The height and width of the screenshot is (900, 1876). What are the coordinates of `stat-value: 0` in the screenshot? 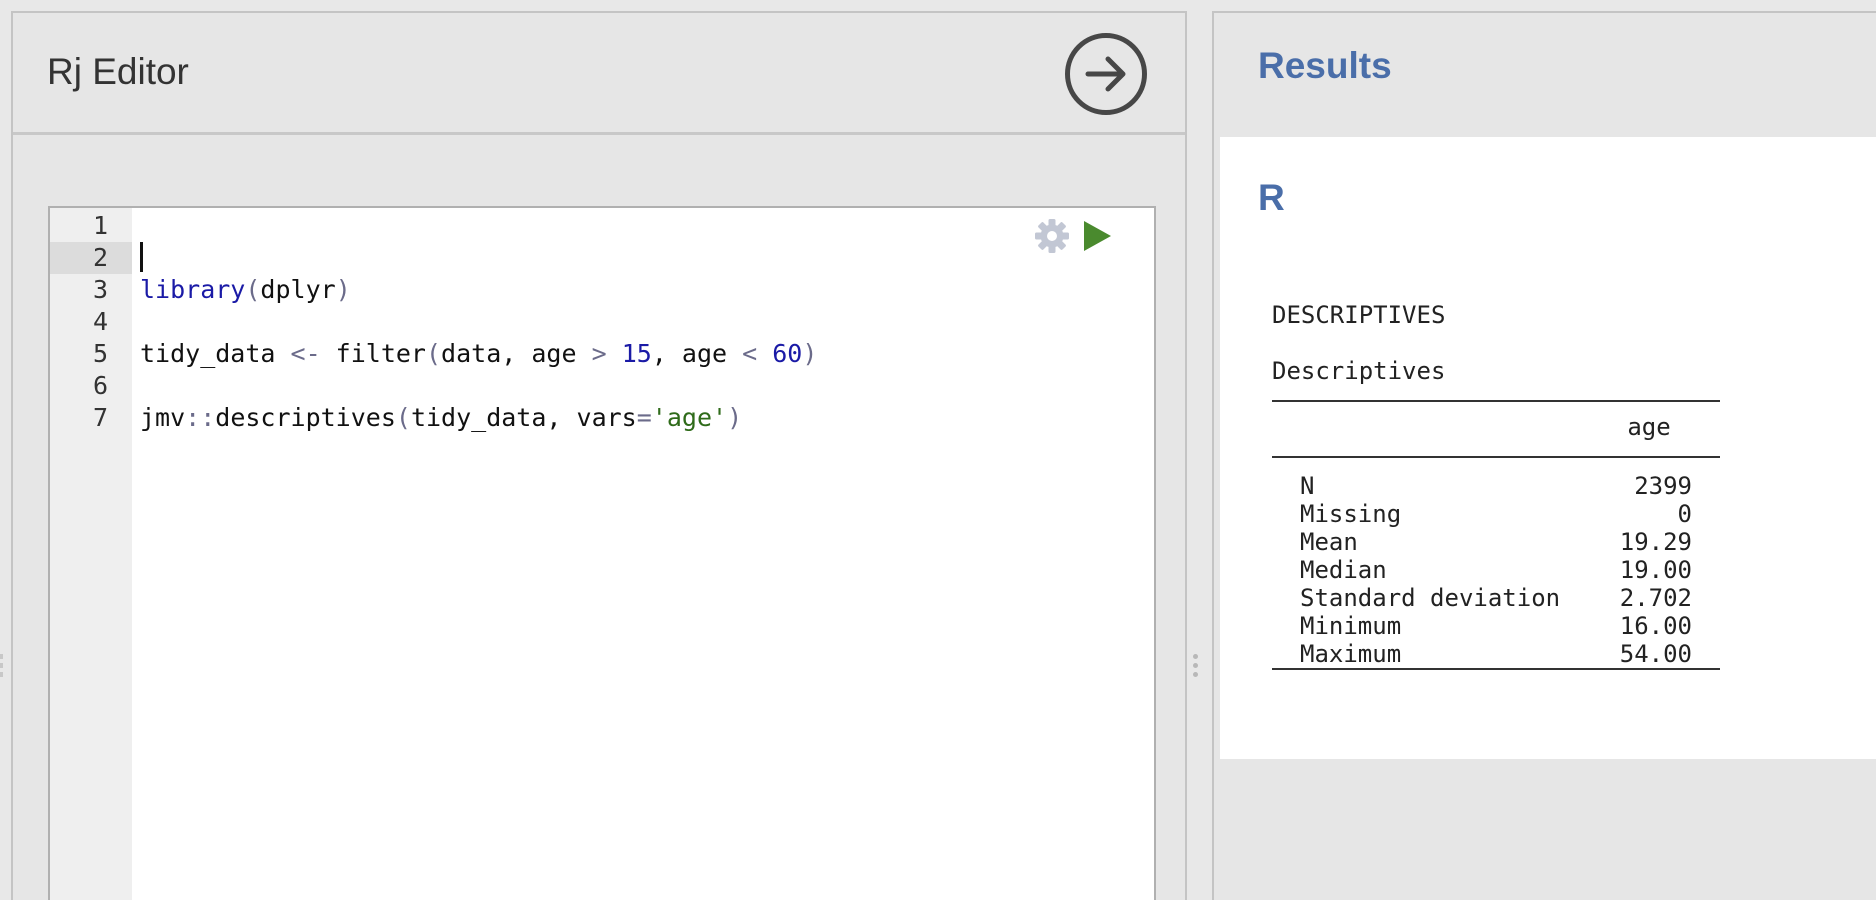 It's located at (1684, 514).